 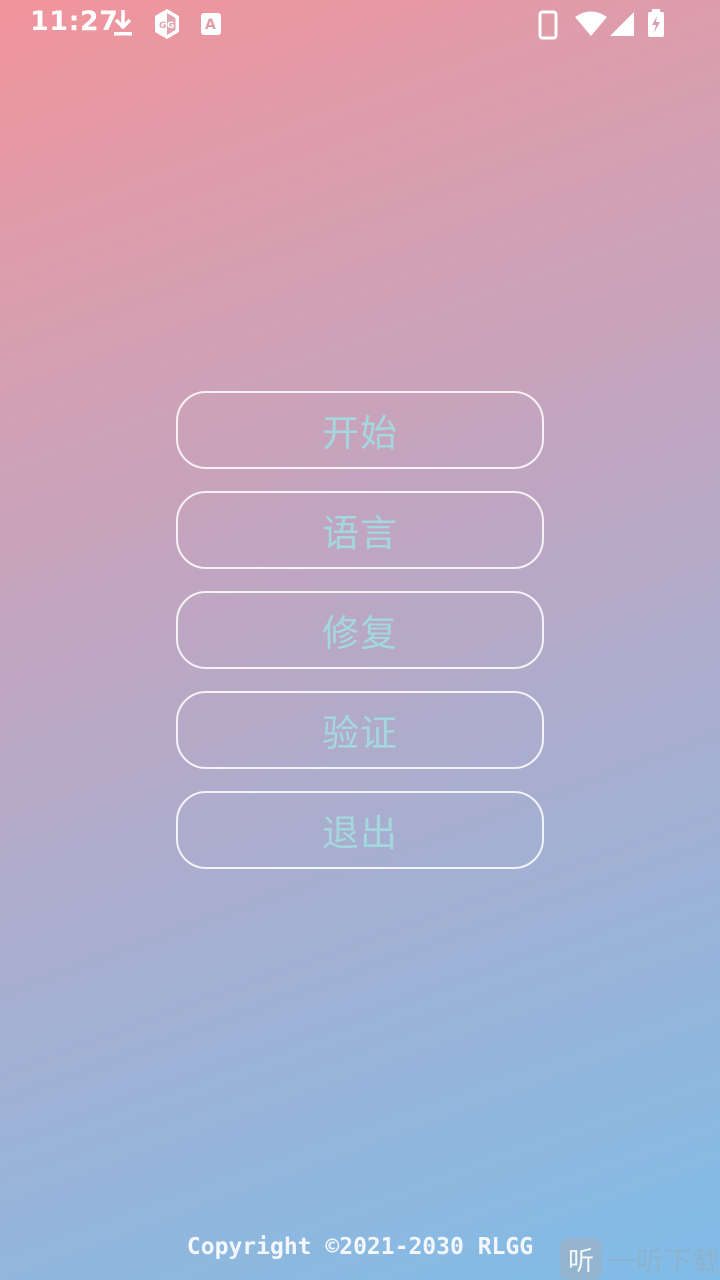 What do you see at coordinates (548, 25) in the screenshot?
I see `phone-vibrate-icon` at bounding box center [548, 25].